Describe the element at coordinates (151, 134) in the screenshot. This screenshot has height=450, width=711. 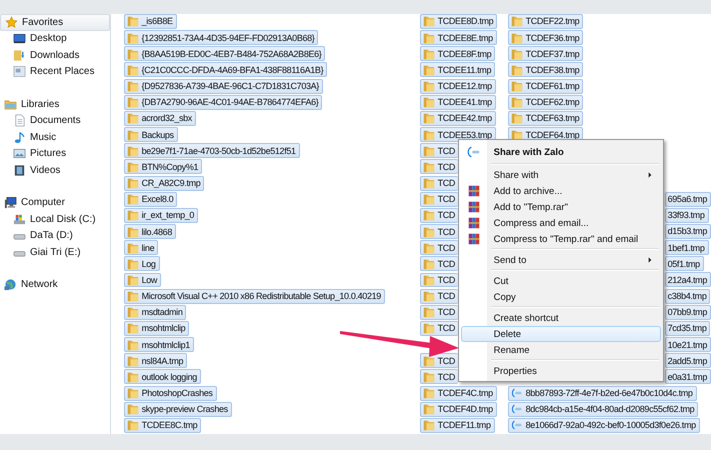
I see `file-item: Backups` at that location.